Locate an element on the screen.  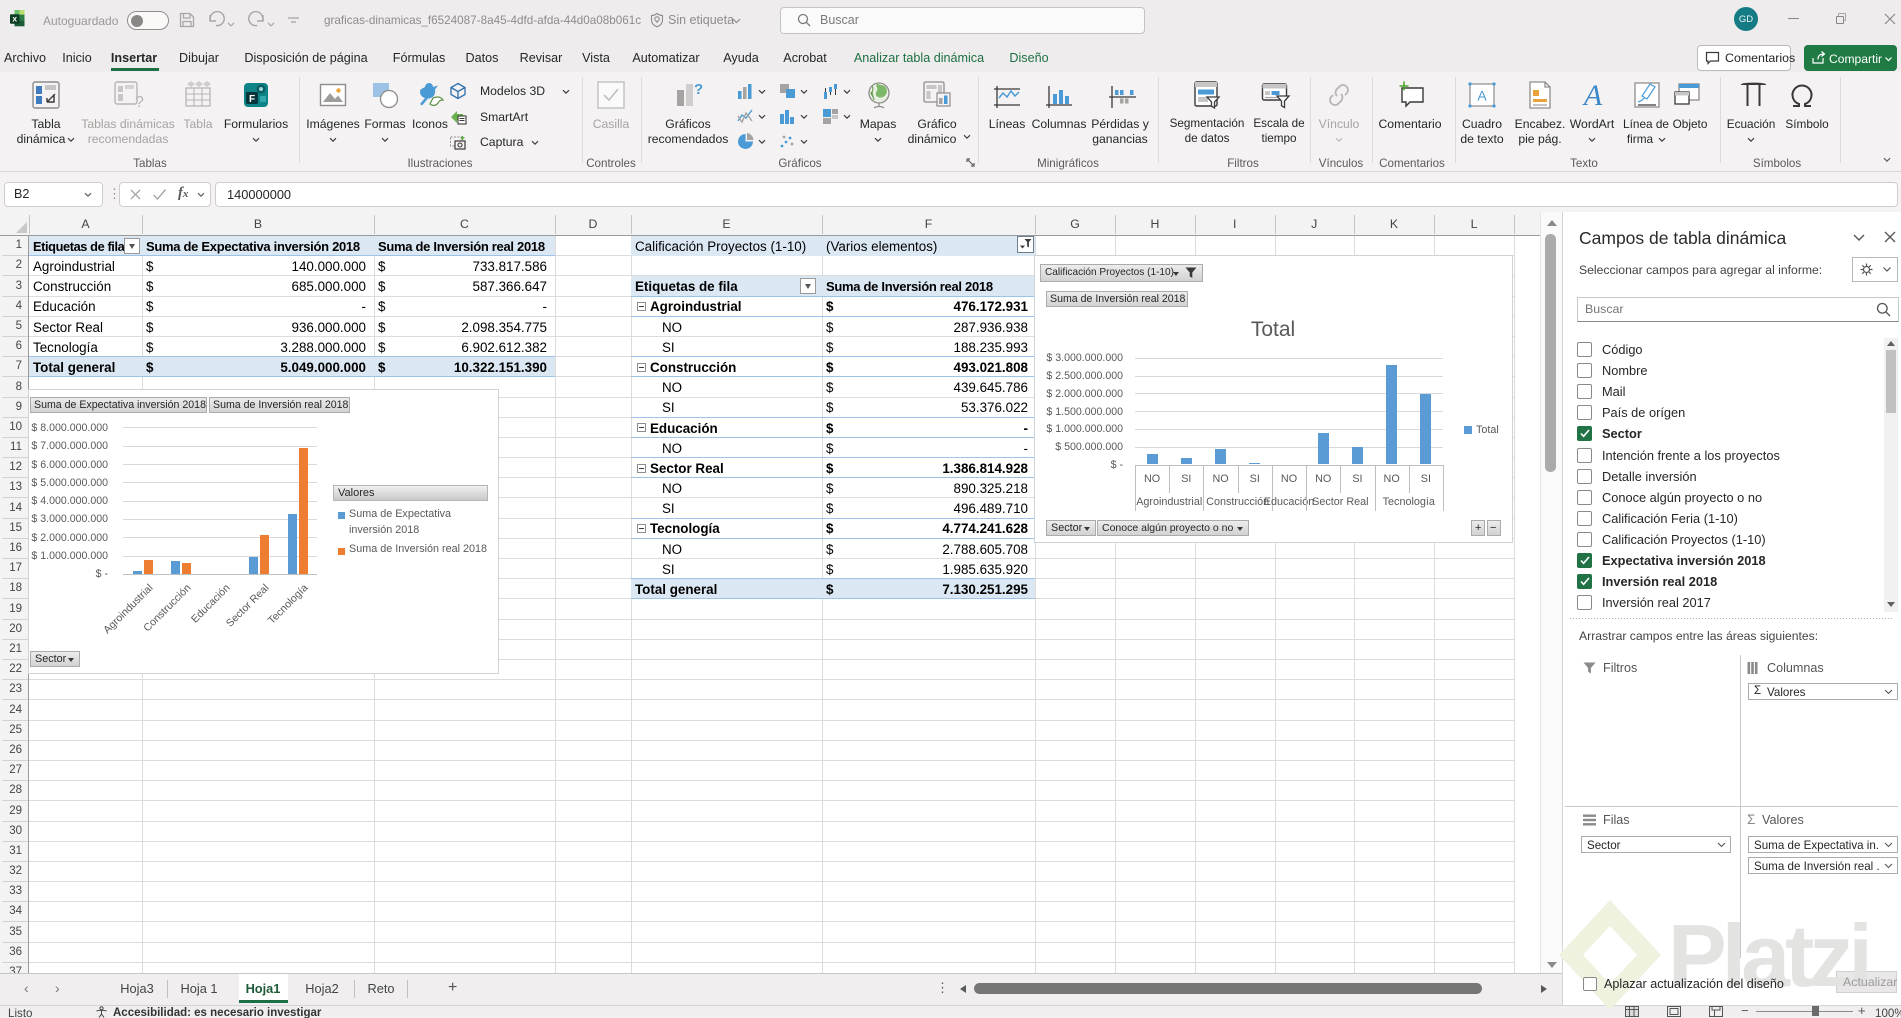
svg-text: F is located at coordinates (252, 99).